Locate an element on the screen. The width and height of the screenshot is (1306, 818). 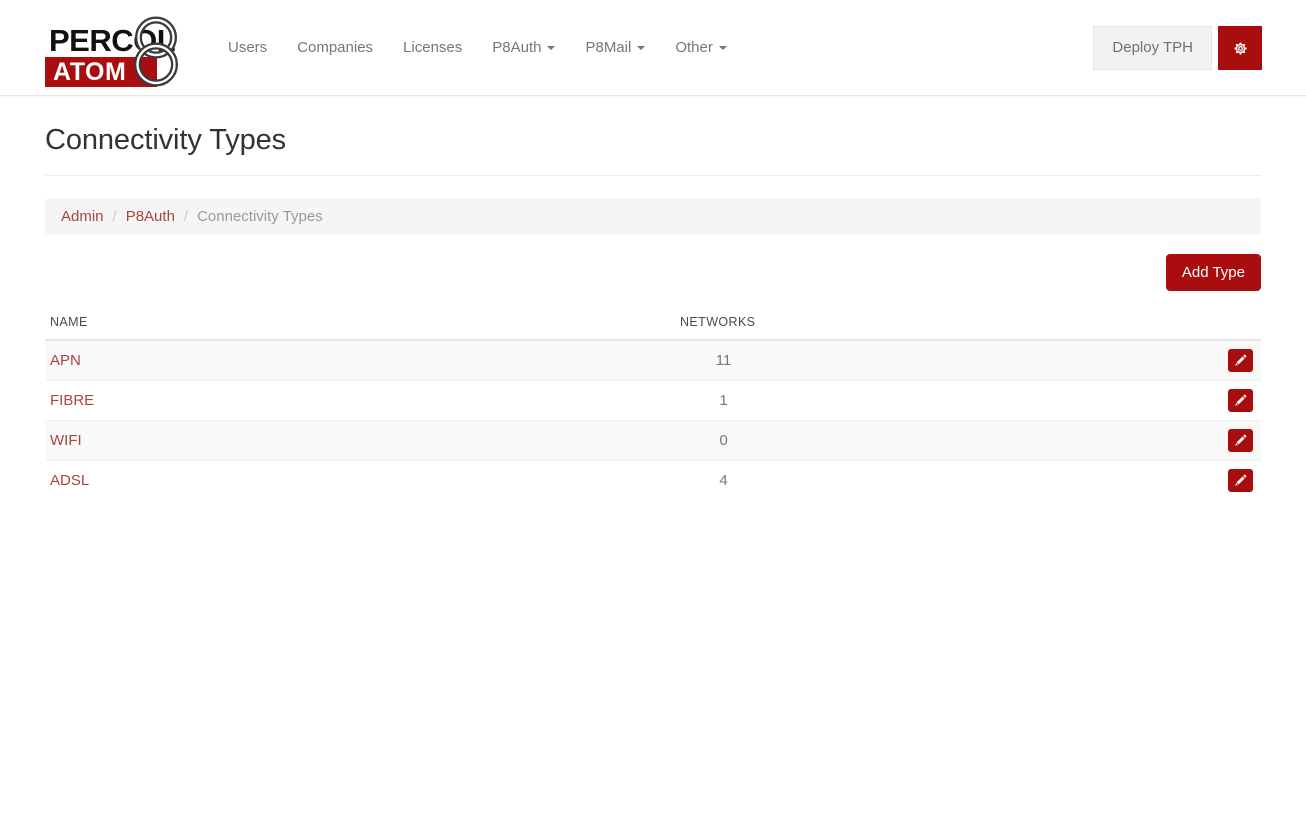
nav-item-other: Other is located at coordinates (701, 47).